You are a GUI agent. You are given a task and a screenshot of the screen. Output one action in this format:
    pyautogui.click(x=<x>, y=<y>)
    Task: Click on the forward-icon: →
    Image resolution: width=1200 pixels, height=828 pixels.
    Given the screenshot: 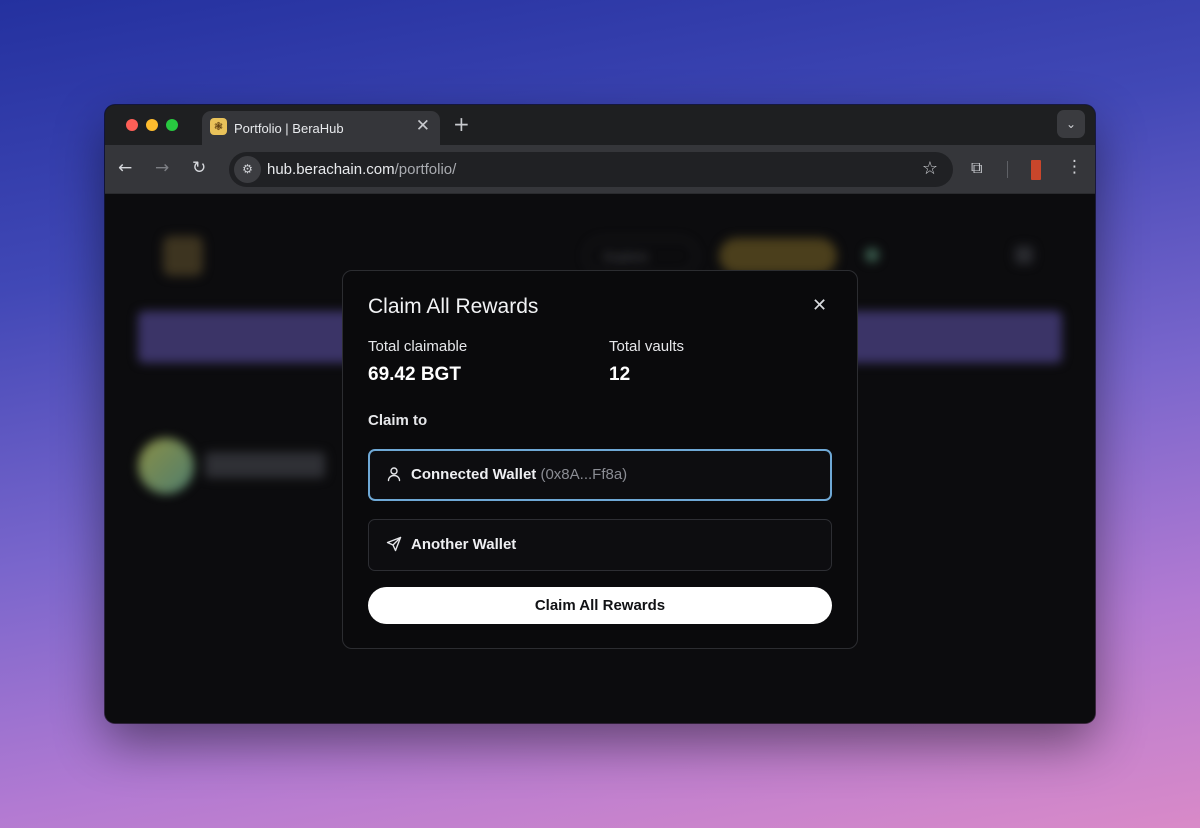 What is the action you would take?
    pyautogui.click(x=162, y=168)
    